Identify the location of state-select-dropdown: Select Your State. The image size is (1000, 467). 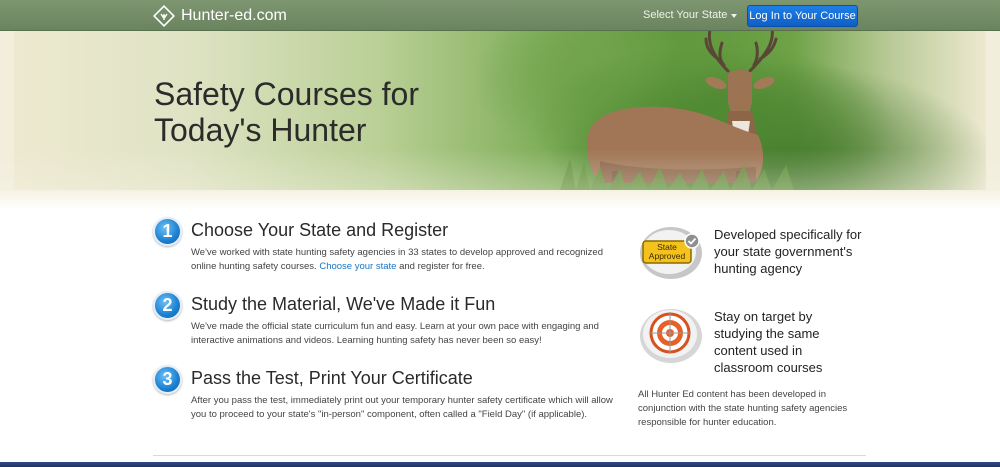
(690, 15).